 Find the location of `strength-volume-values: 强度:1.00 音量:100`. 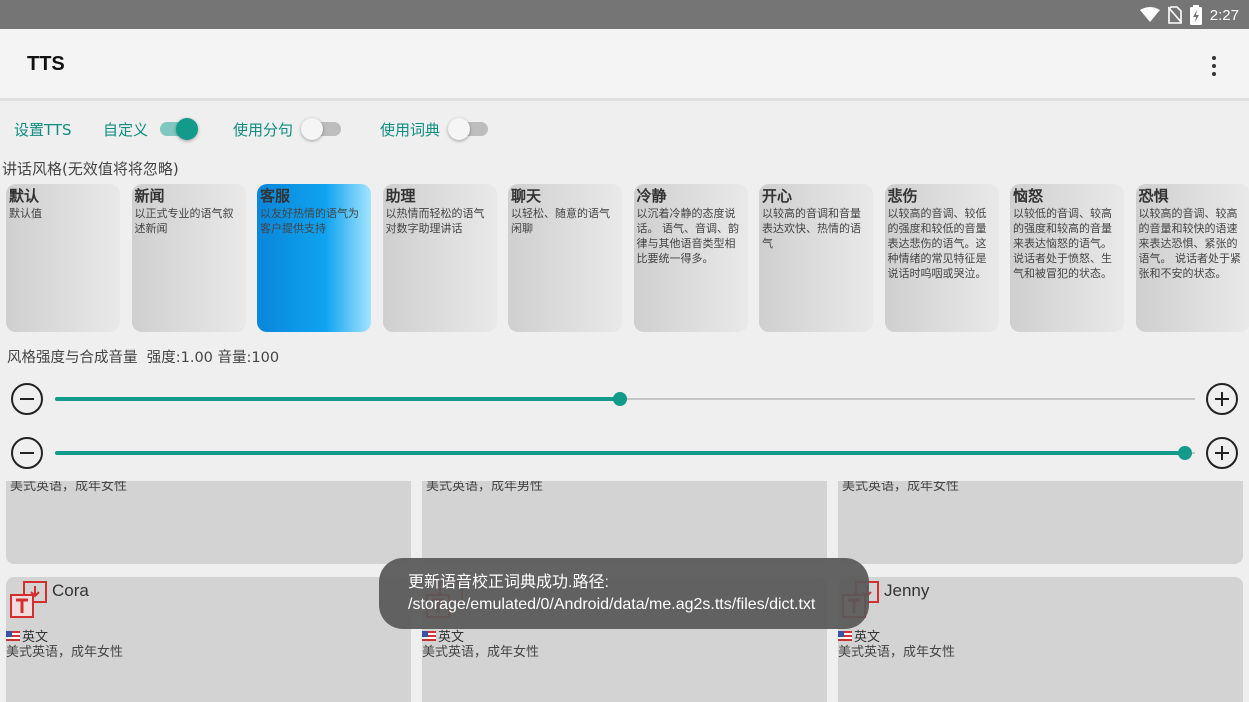

strength-volume-values: 强度:1.00 音量:100 is located at coordinates (213, 358).